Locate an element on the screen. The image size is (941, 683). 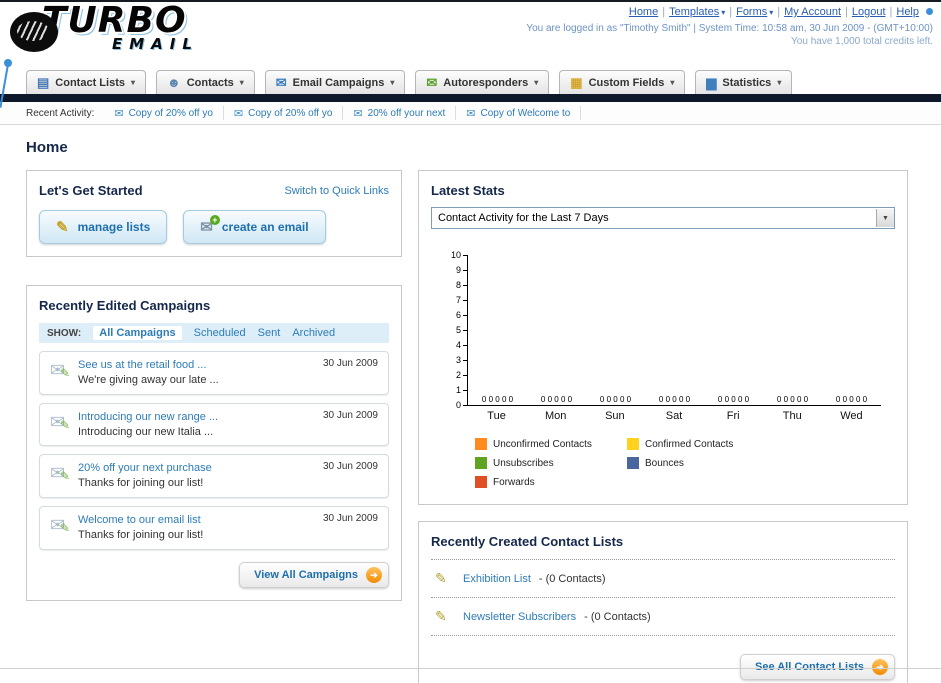
y-tick-label: 4 is located at coordinates (461, 345).